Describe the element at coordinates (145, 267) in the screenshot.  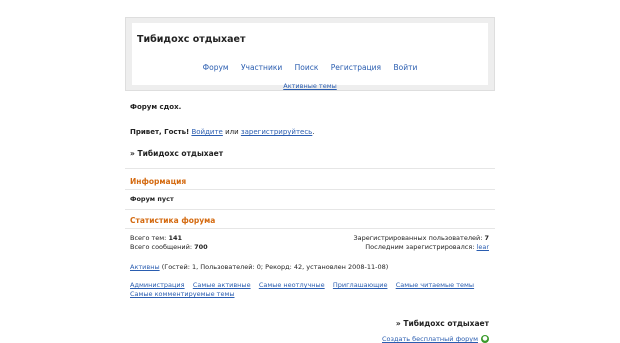
I see `active-users-link: Активны` at that location.